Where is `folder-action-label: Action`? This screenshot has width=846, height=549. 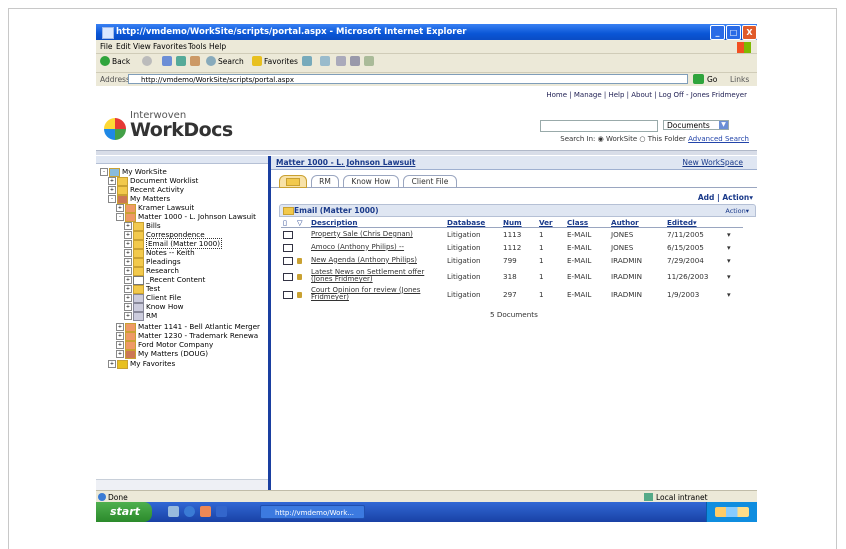
folder-action-label: Action is located at coordinates (735, 211).